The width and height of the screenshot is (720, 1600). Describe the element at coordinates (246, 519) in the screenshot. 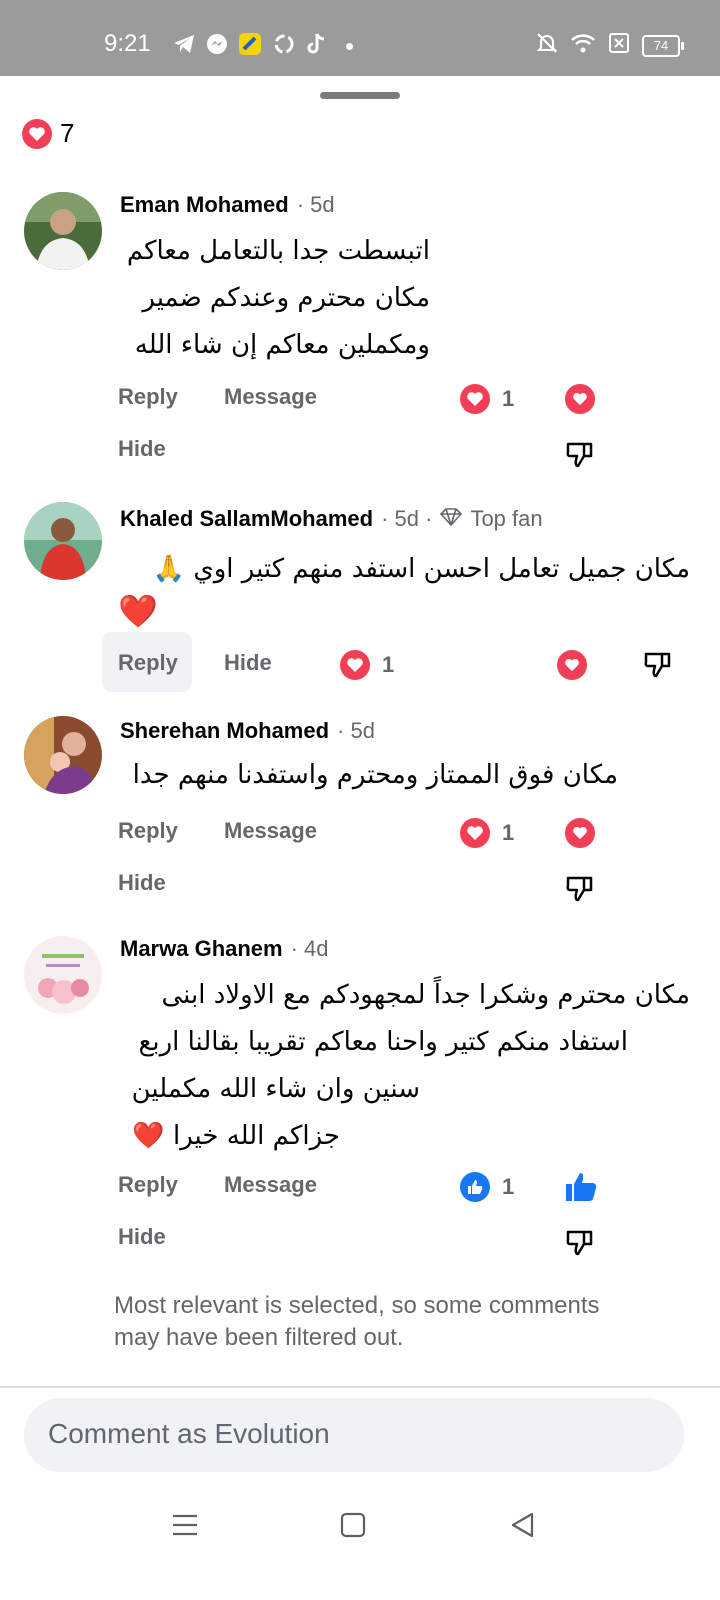

I see `commenter-name: Khaled SallamMohamed` at that location.